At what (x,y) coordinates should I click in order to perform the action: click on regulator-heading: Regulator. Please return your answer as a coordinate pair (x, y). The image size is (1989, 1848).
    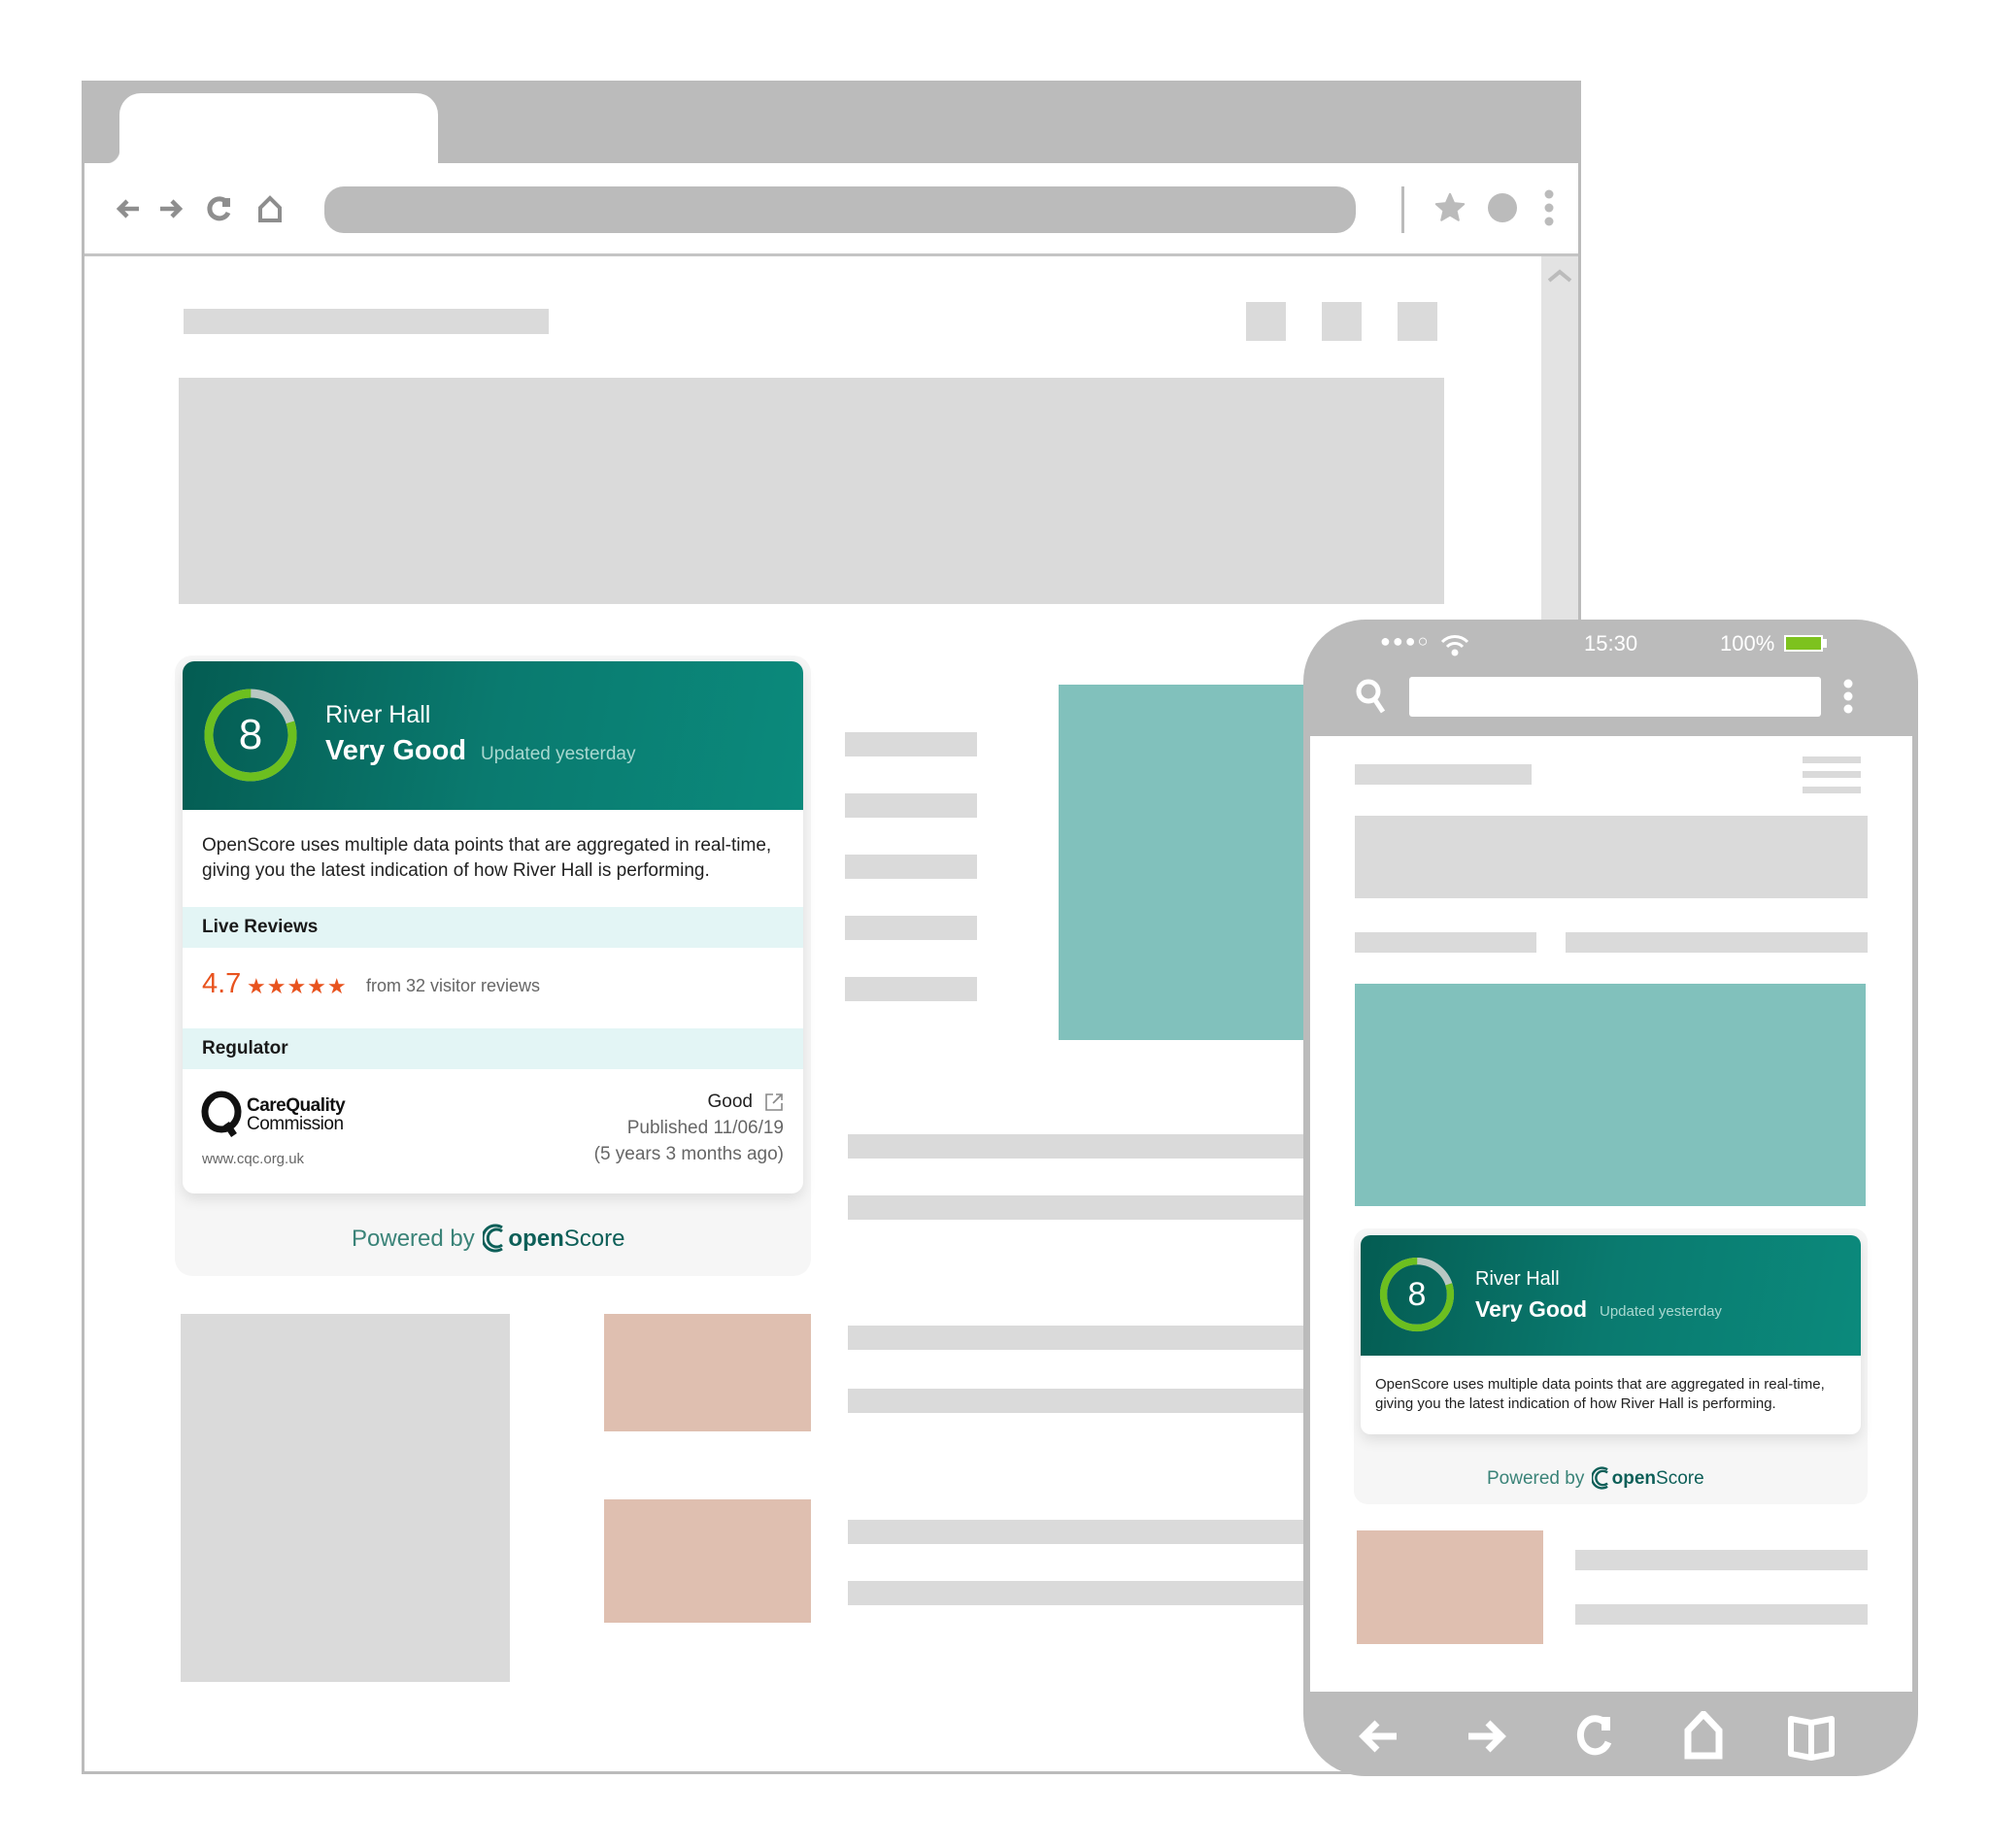
    Looking at the image, I should click on (493, 1048).